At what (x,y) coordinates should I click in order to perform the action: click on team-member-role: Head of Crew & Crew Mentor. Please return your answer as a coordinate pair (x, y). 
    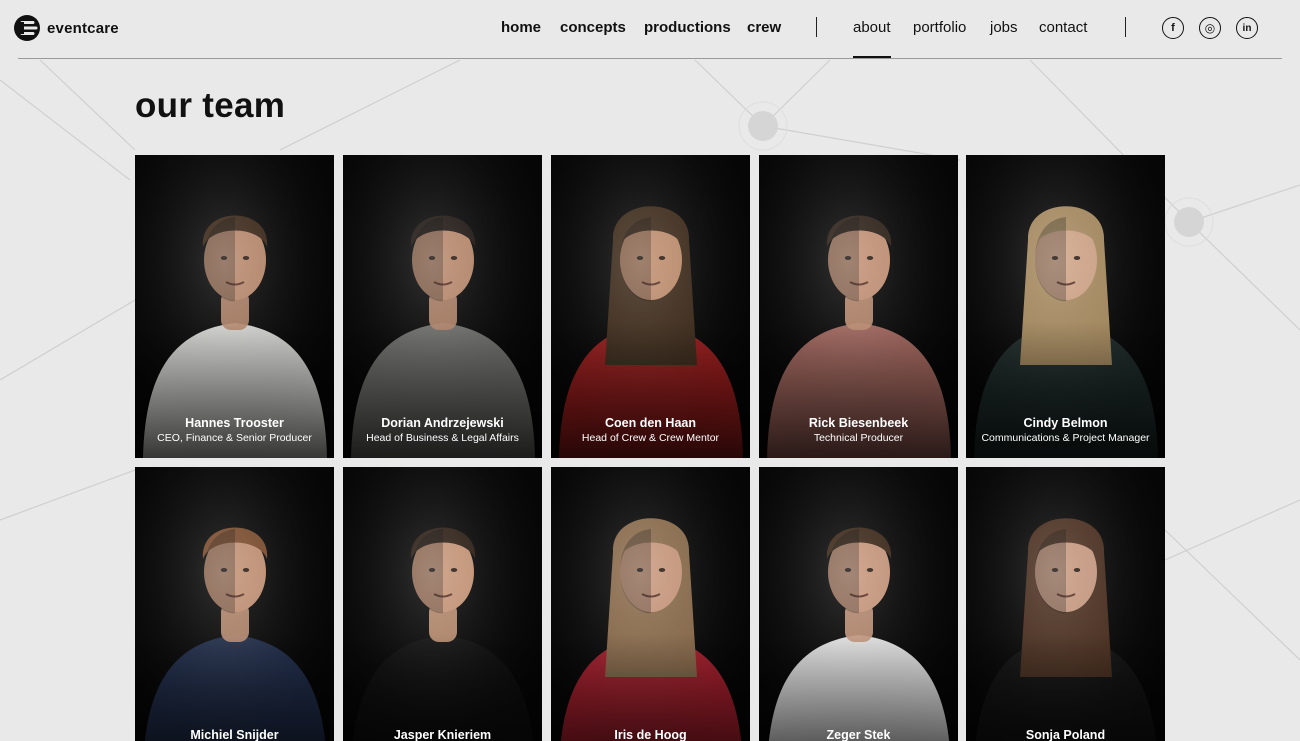
    Looking at the image, I should click on (650, 438).